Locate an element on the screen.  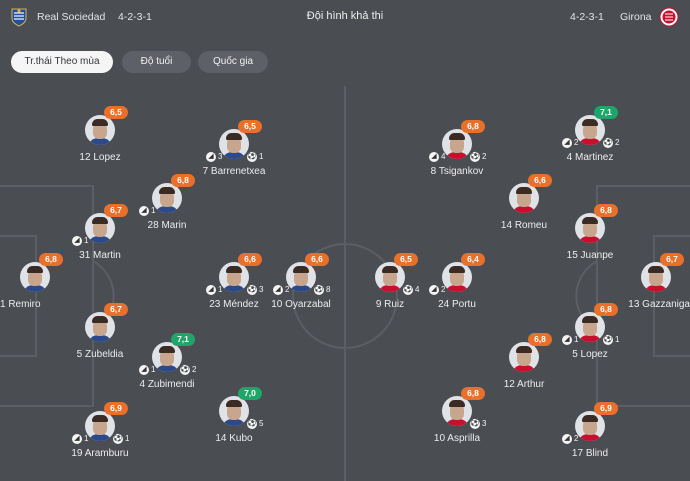
assists-count: 3 is located at coordinates (220, 156).